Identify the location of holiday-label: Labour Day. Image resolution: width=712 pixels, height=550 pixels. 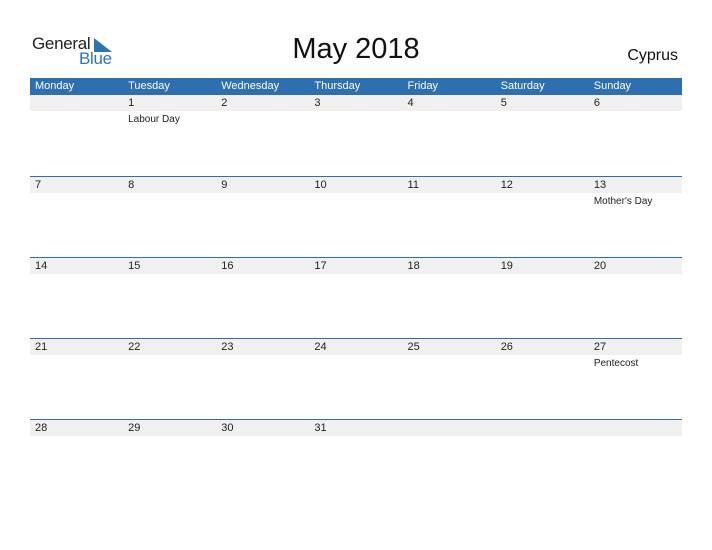
(154, 119).